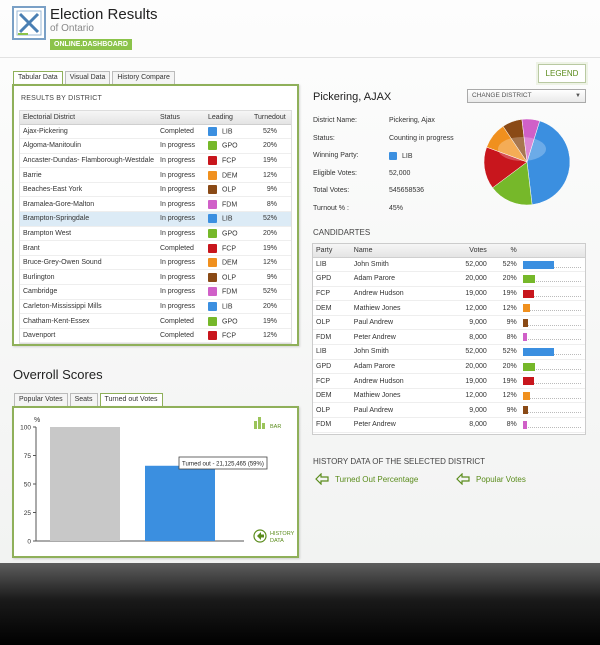  I want to click on tab-history-compare: History Compare, so click(143, 77).